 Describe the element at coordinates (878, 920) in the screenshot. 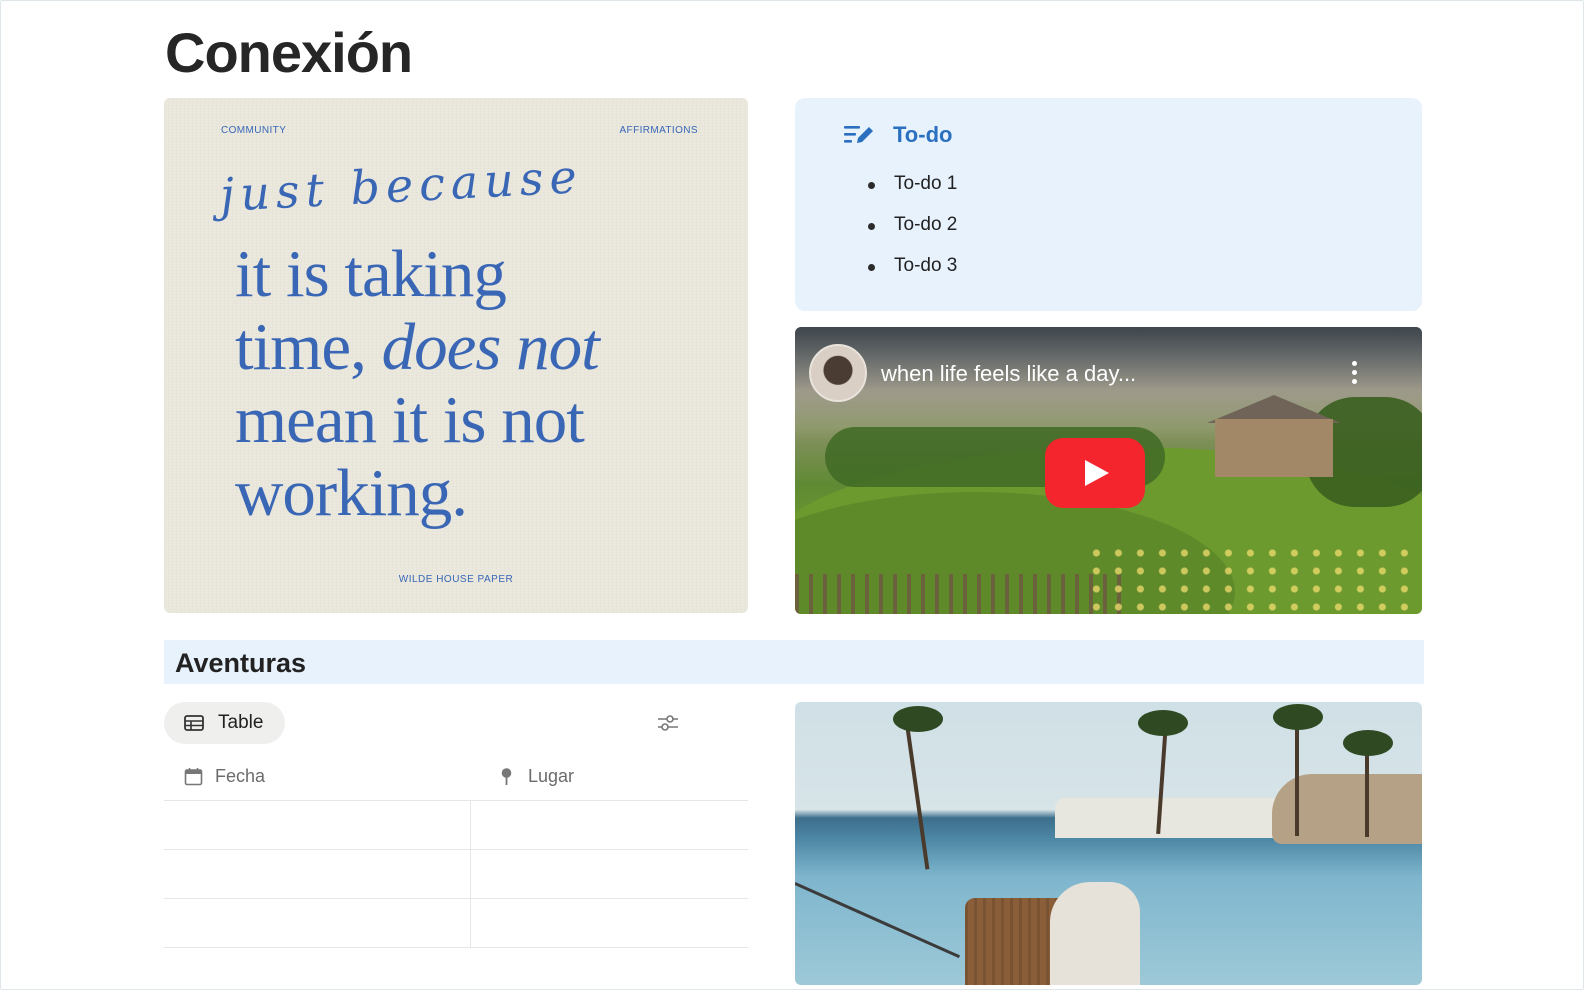

I see `pool-rail` at that location.